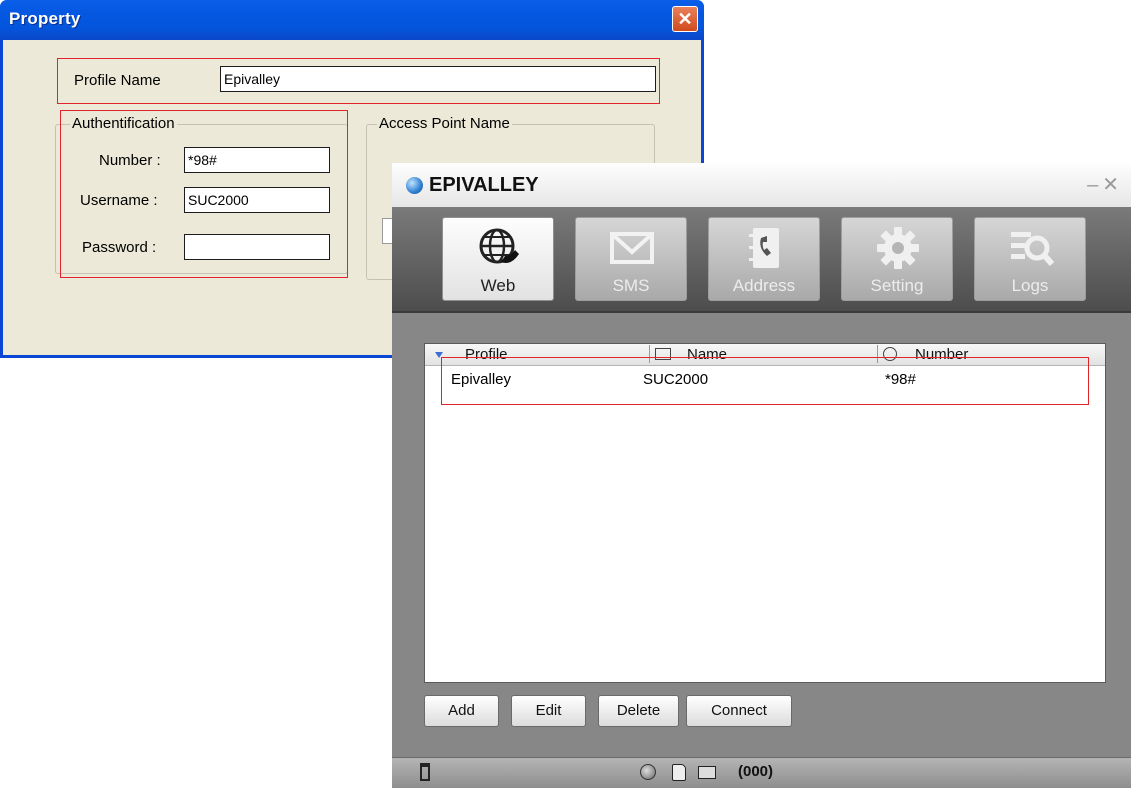 The image size is (1131, 788). I want to click on tab-logs: Logs, so click(1030, 259).